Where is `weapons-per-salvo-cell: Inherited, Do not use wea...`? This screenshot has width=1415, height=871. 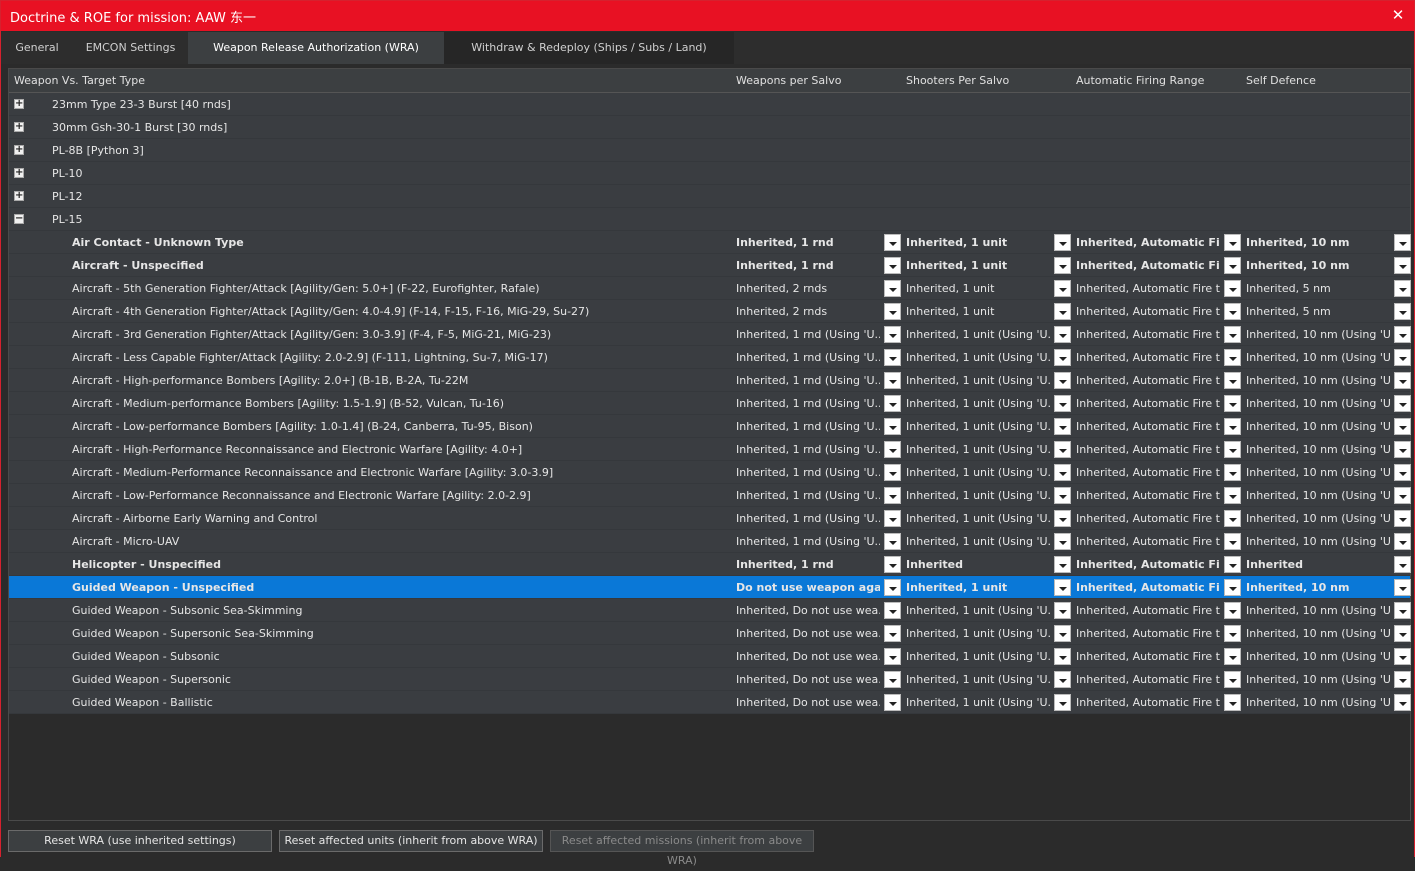
weapons-per-salvo-cell: Inherited, Do not use wea... is located at coordinates (819, 633).